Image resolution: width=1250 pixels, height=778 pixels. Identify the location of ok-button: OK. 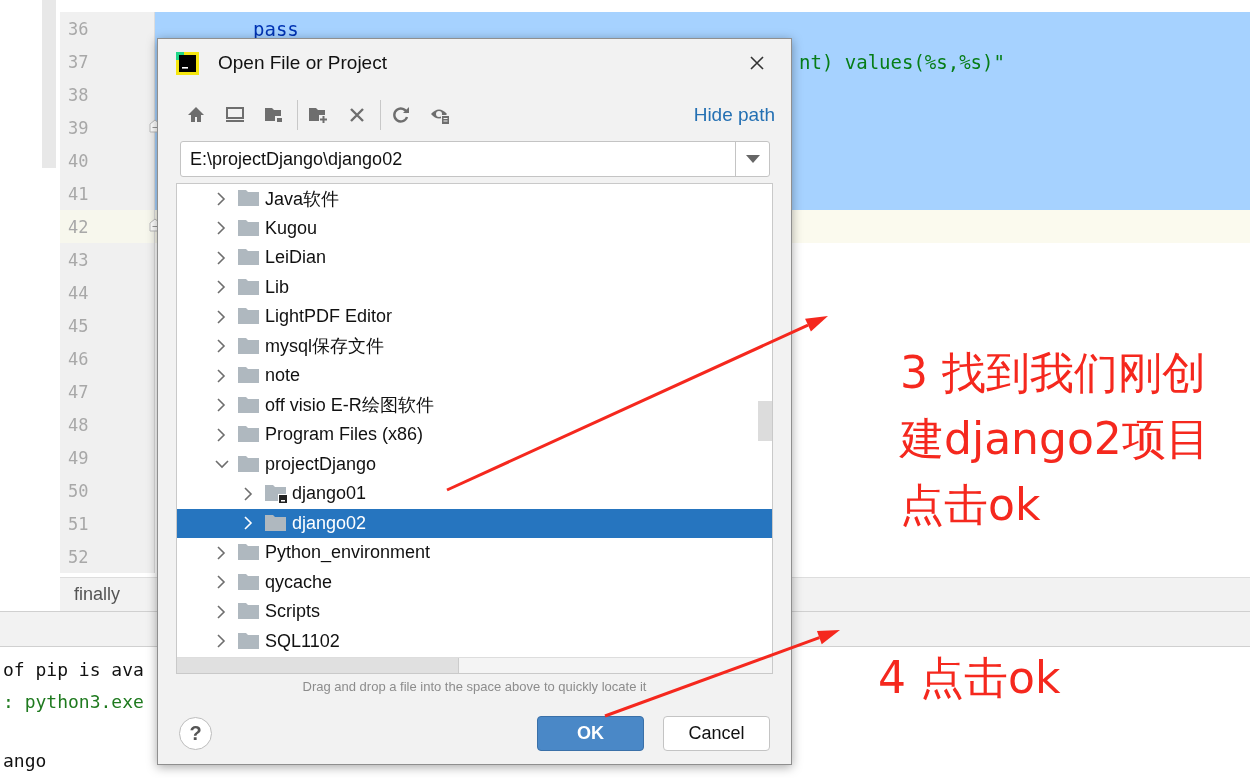
(590, 733).